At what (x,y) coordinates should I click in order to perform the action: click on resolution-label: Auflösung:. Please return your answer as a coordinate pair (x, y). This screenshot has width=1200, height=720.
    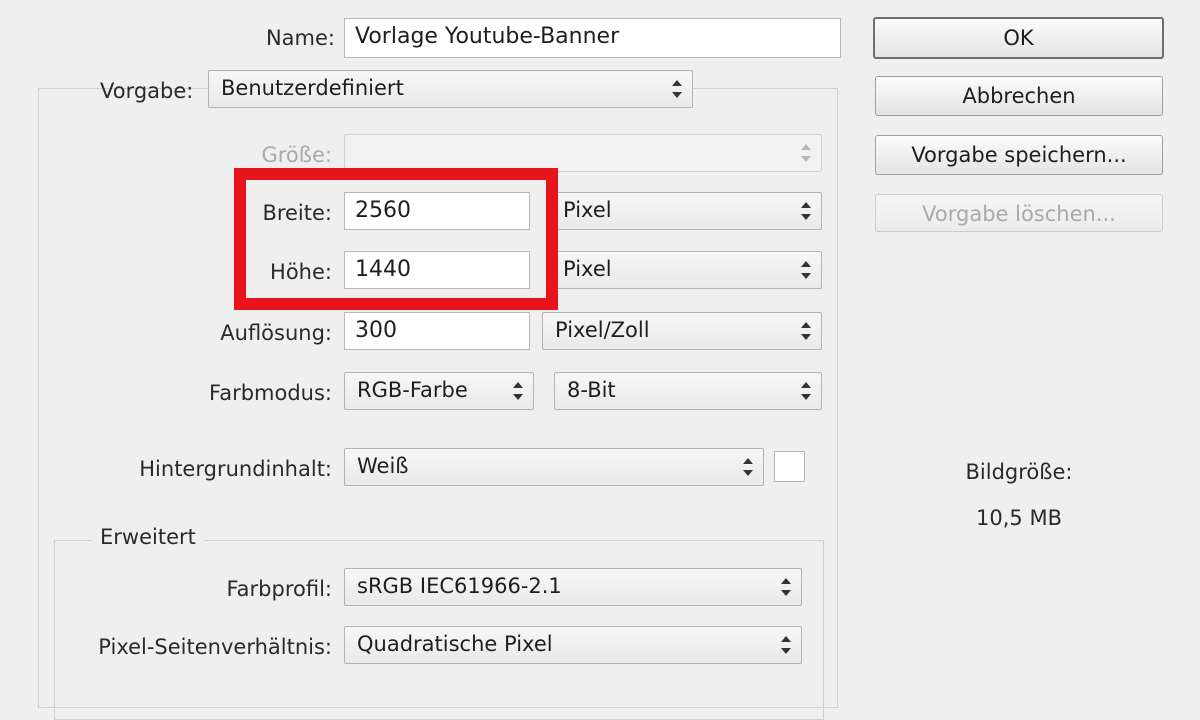
    Looking at the image, I should click on (276, 333).